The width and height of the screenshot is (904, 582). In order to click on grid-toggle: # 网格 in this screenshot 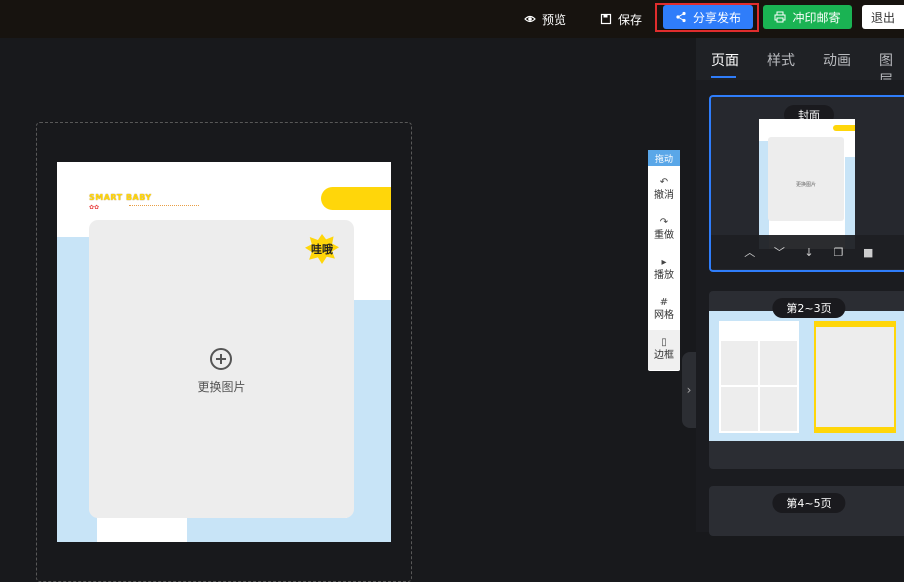, I will do `click(664, 310)`.